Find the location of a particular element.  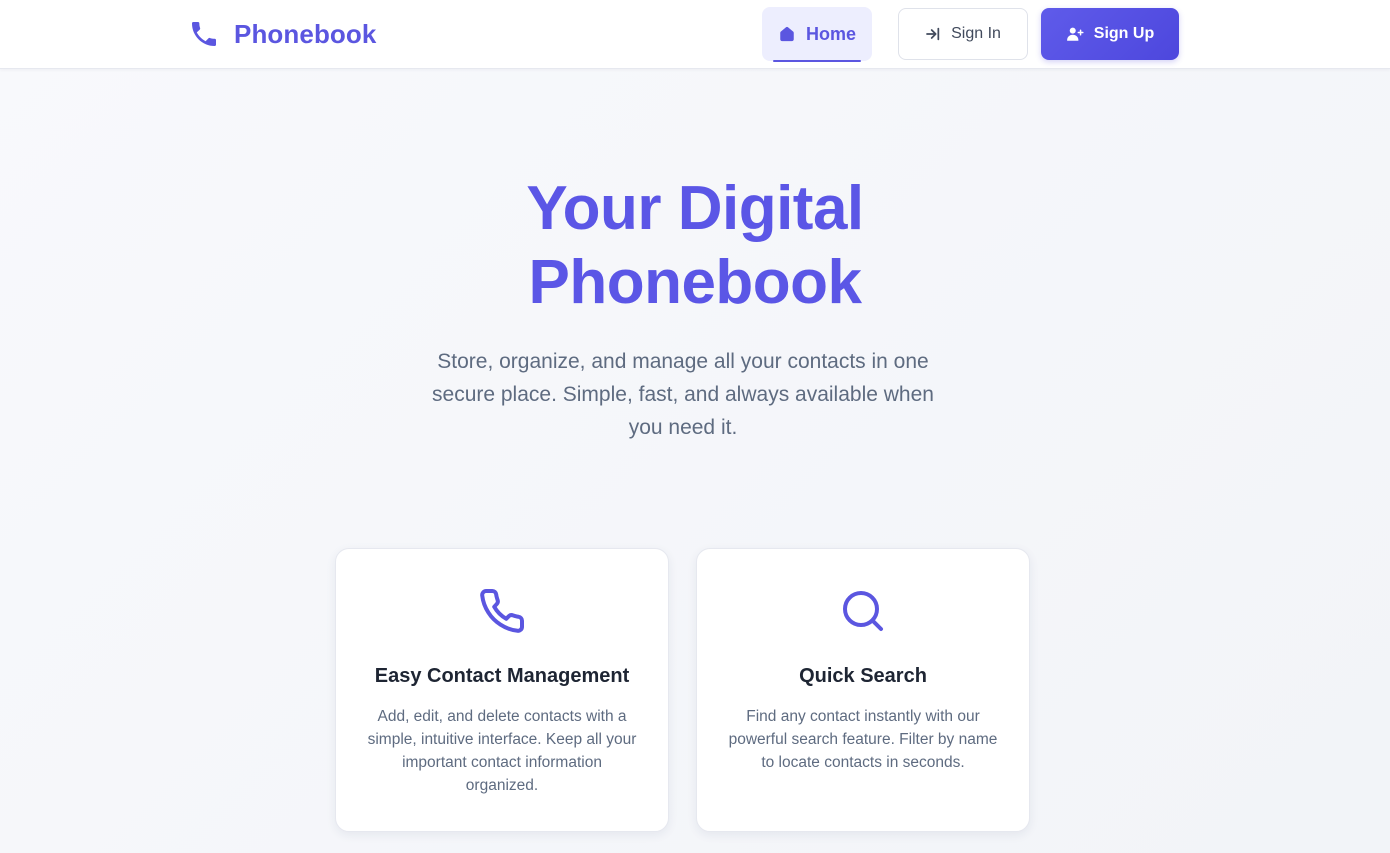

sign-up-button: Sign Up is located at coordinates (1110, 34).